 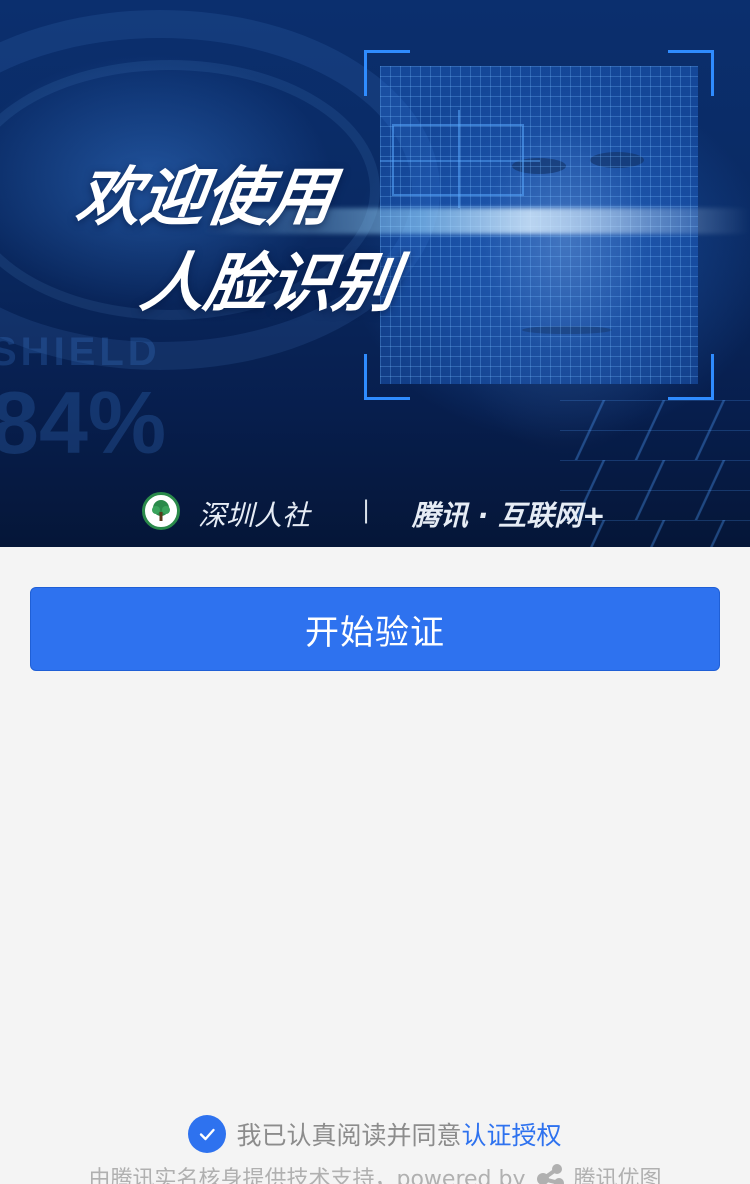 I want to click on partner-shenzhen-hrss: 深圳人社, so click(x=254, y=515).